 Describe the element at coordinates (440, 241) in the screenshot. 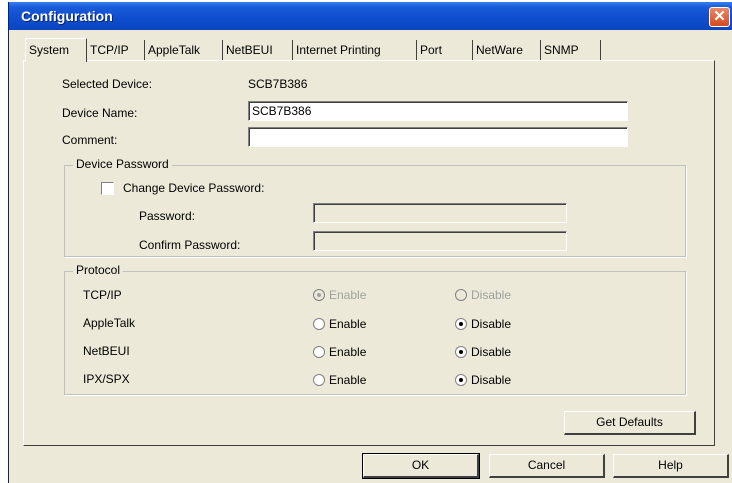

I see `confirm-password-input` at that location.